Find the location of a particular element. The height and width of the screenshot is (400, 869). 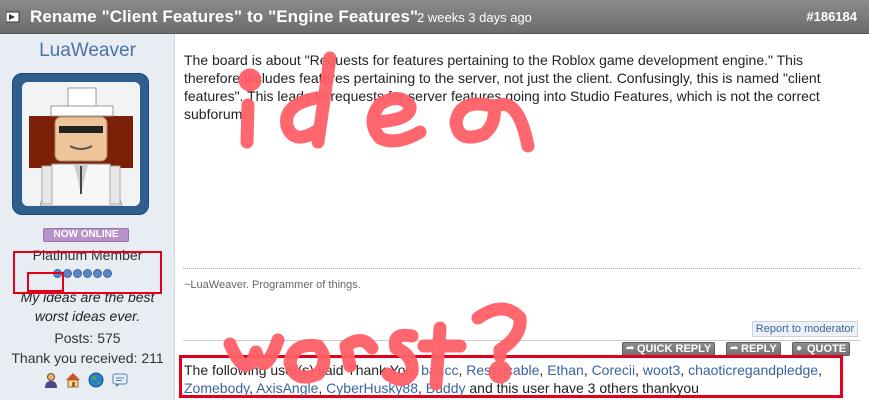

post-toggle-icon is located at coordinates (13, 17).